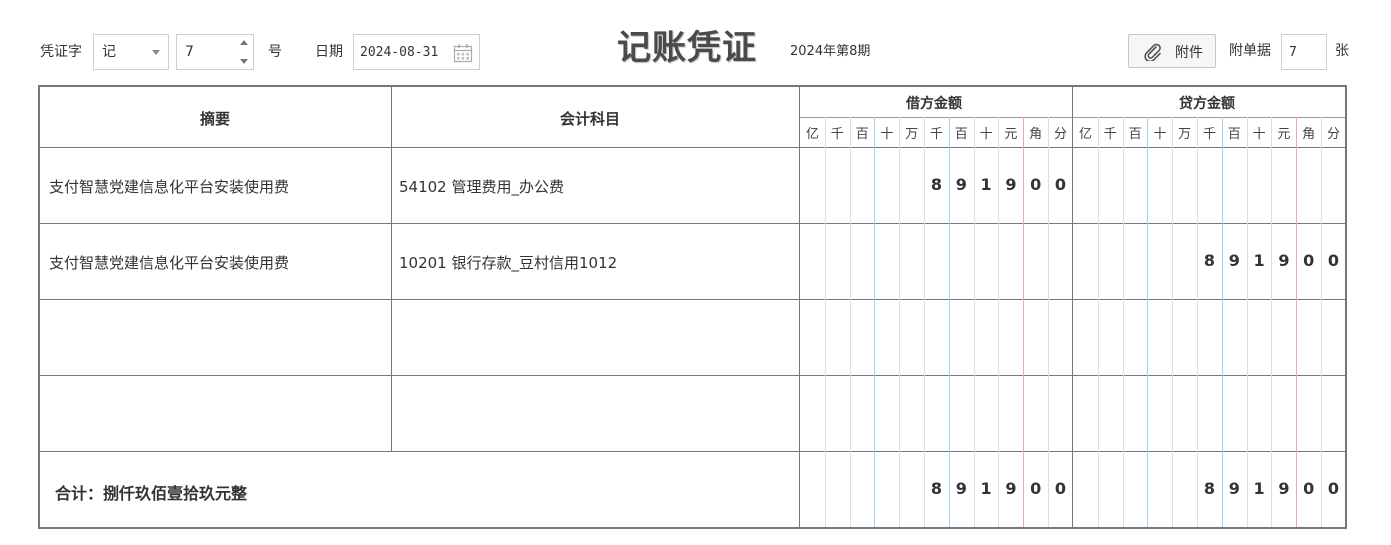  What do you see at coordinates (508, 262) in the screenshot?
I see `row-2-account: 10201 银行存款_豆村信用1012` at bounding box center [508, 262].